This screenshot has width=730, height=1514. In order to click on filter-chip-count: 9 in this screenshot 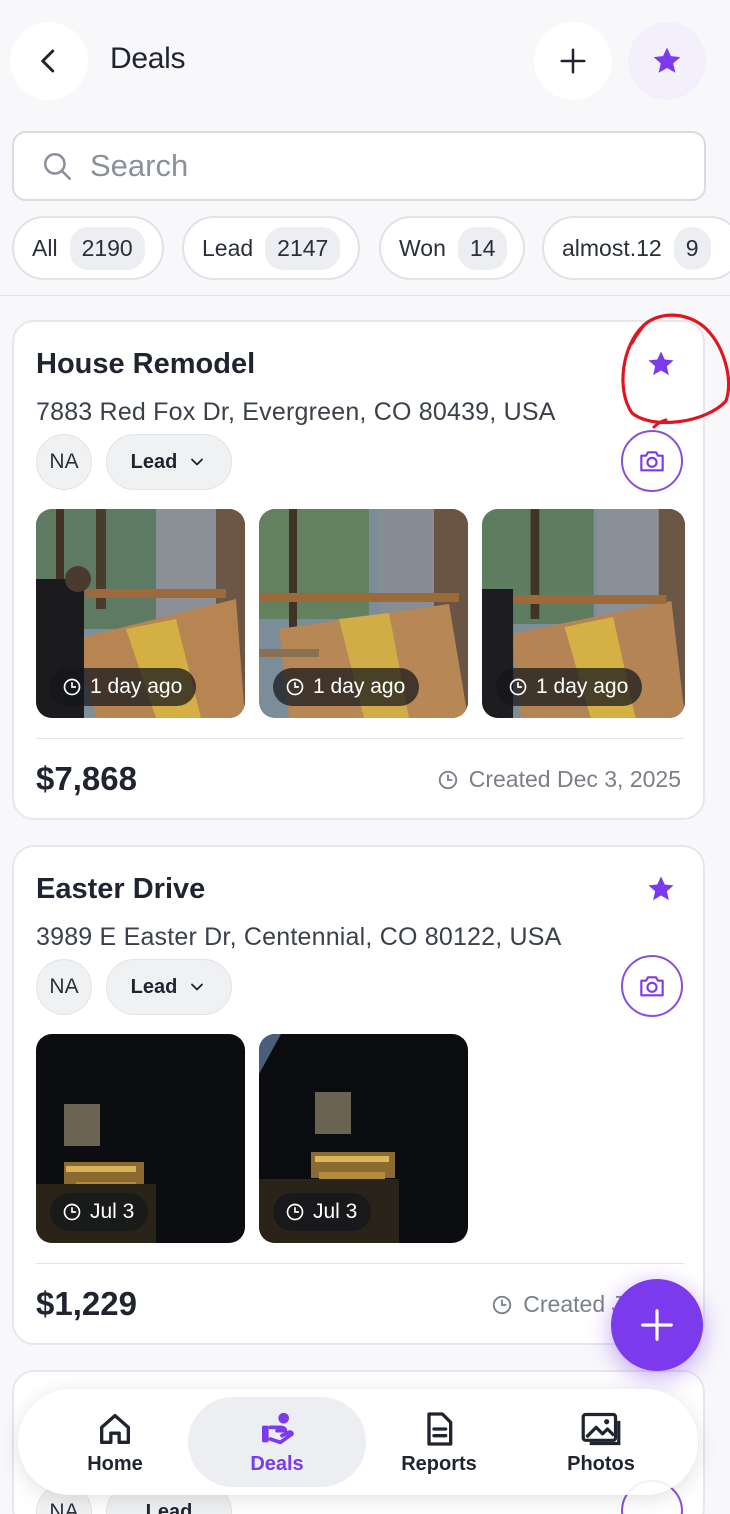, I will do `click(692, 248)`.